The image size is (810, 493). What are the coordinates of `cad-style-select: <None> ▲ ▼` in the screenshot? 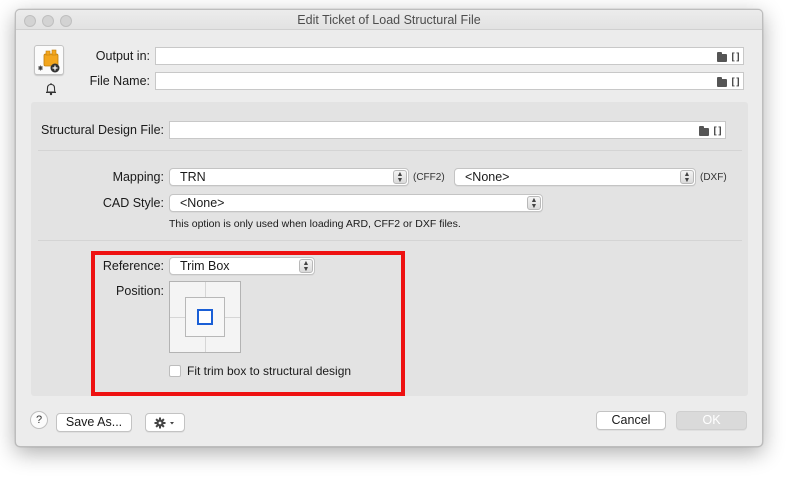 It's located at (356, 203).